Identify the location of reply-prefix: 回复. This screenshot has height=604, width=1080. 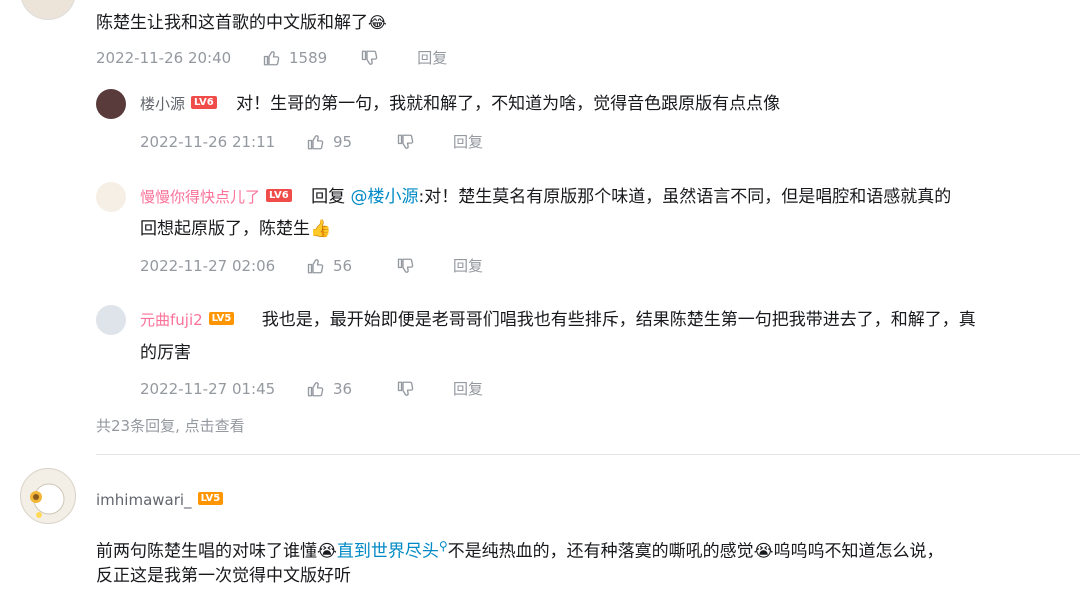
(328, 197).